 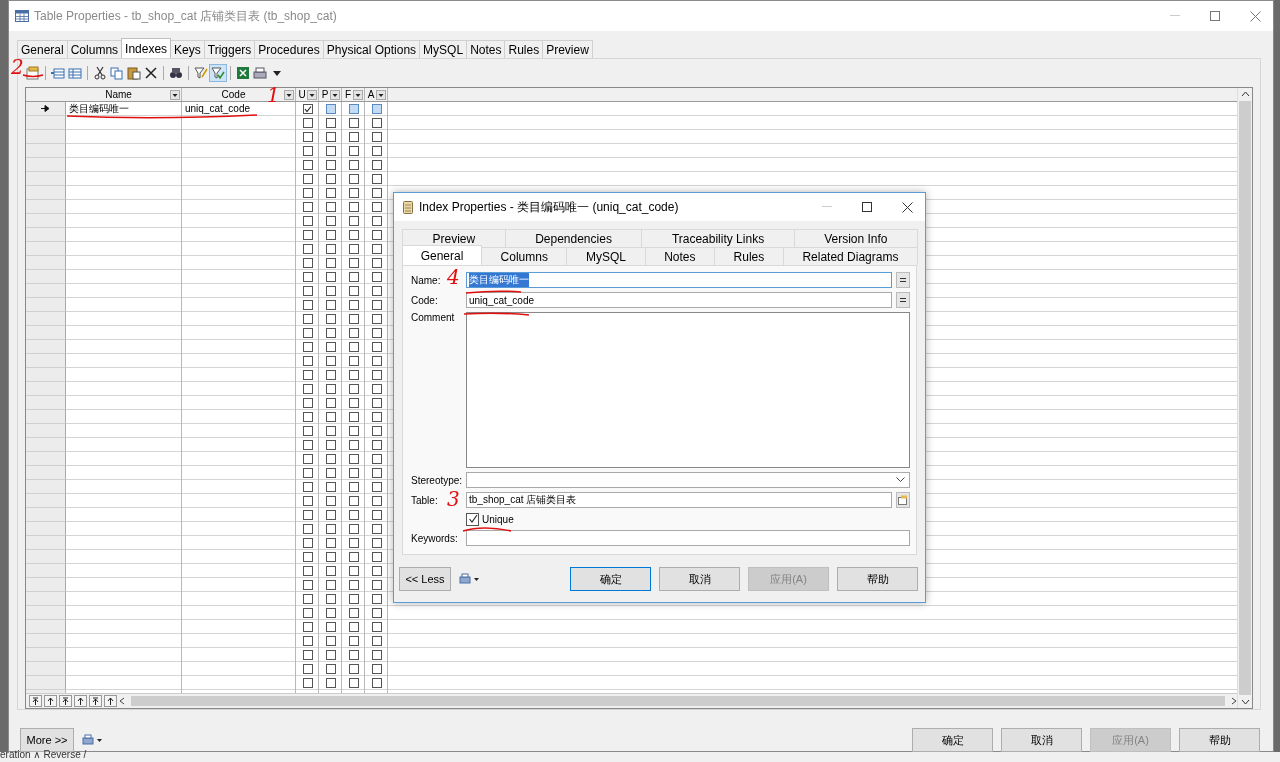 What do you see at coordinates (229, 49) in the screenshot?
I see `tab: Triggers` at bounding box center [229, 49].